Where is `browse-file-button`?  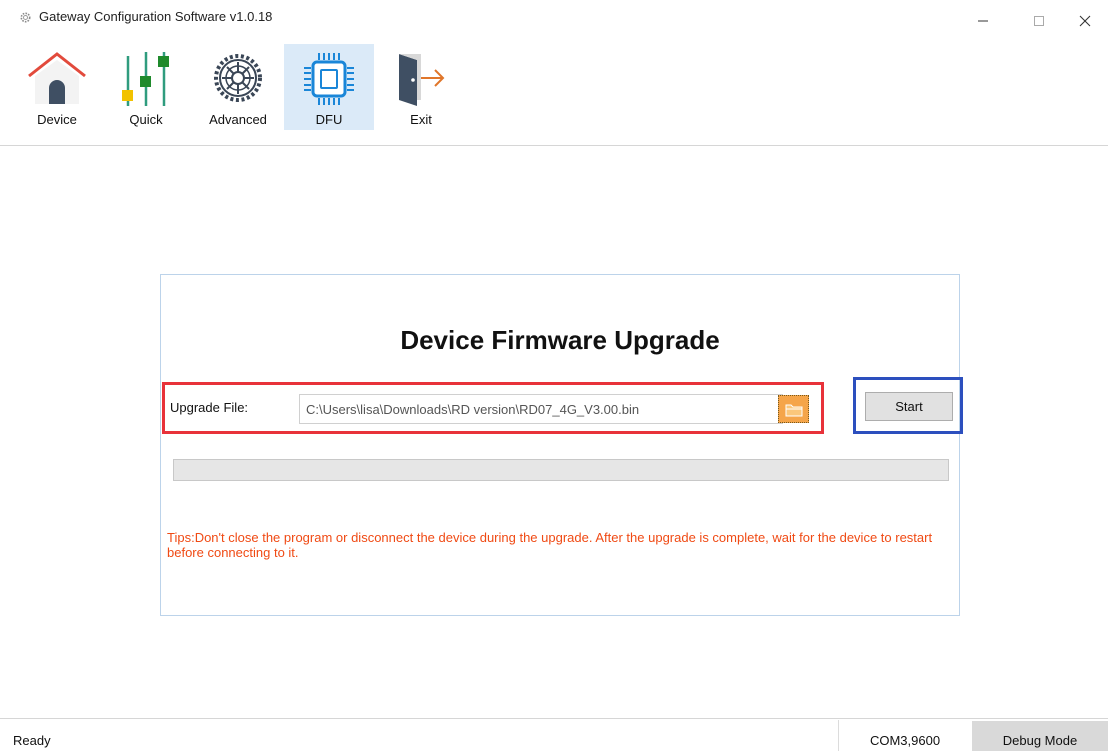
browse-file-button is located at coordinates (793, 409).